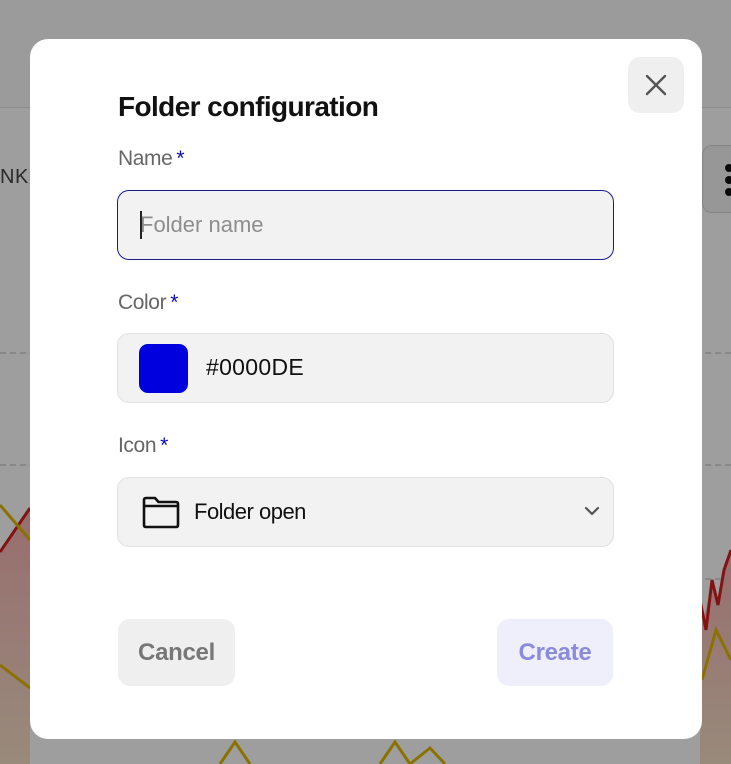 The image size is (731, 764). I want to click on name-field, so click(365, 225).